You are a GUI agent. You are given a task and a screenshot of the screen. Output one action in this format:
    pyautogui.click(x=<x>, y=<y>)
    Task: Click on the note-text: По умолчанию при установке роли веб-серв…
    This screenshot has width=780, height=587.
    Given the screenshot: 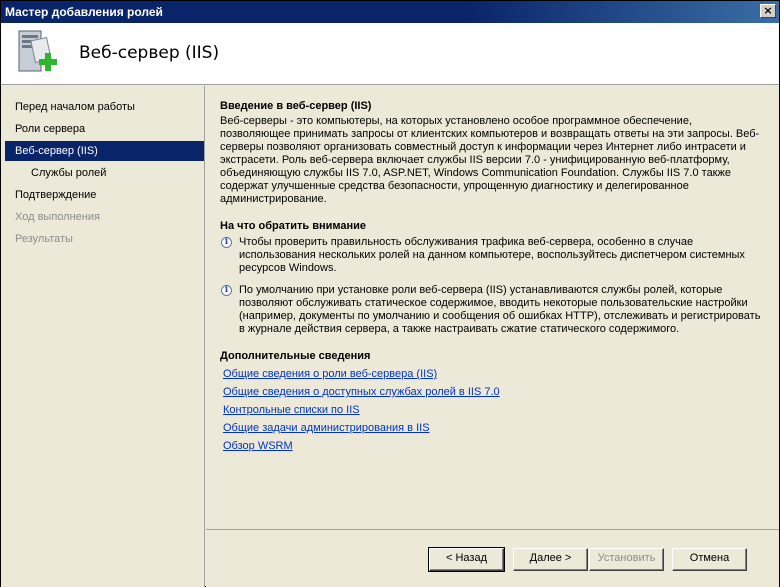 What is the action you would take?
    pyautogui.click(x=500, y=309)
    